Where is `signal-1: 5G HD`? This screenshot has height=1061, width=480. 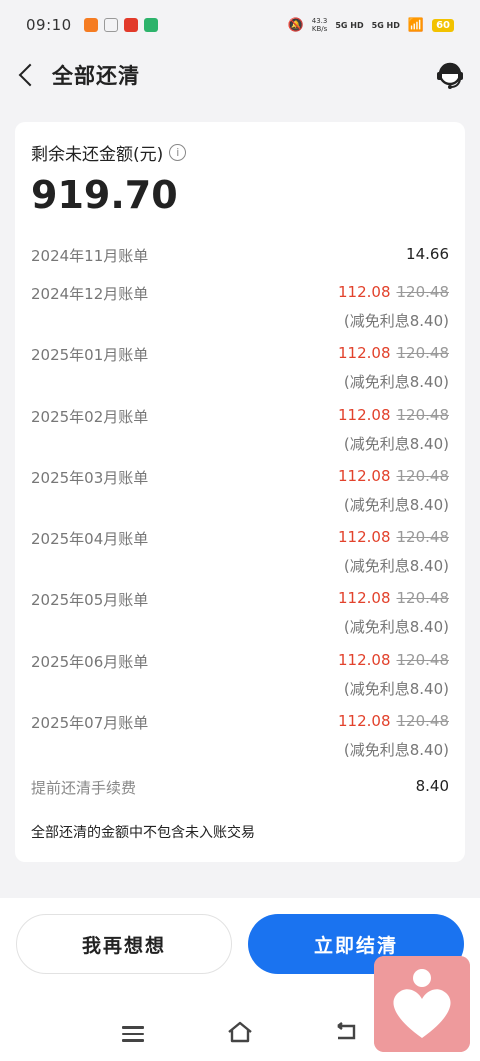
signal-1: 5G HD is located at coordinates (349, 25).